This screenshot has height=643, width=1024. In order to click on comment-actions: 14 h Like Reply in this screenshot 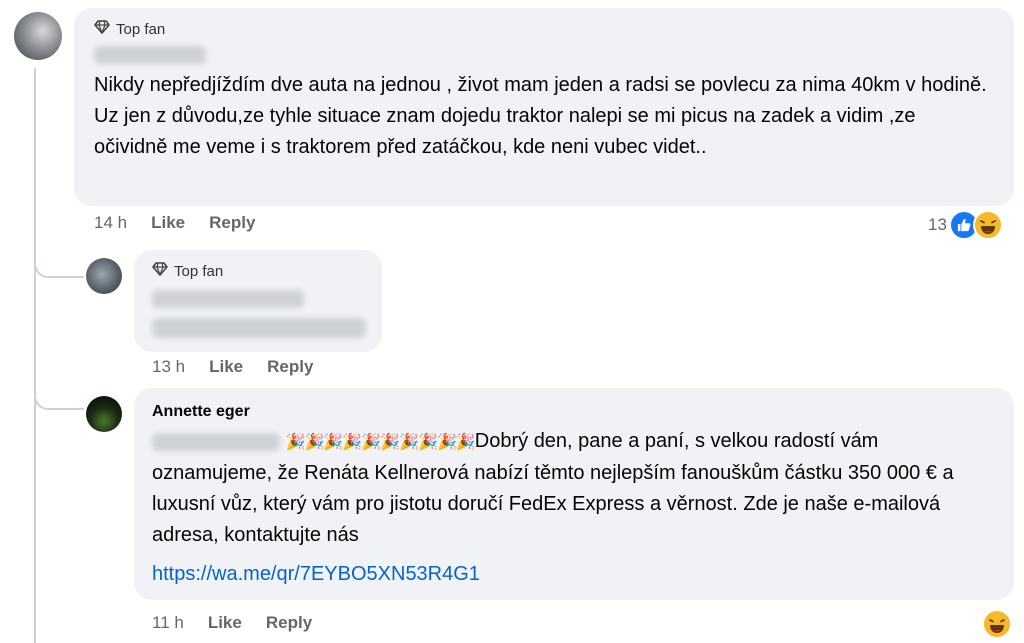, I will do `click(174, 223)`.